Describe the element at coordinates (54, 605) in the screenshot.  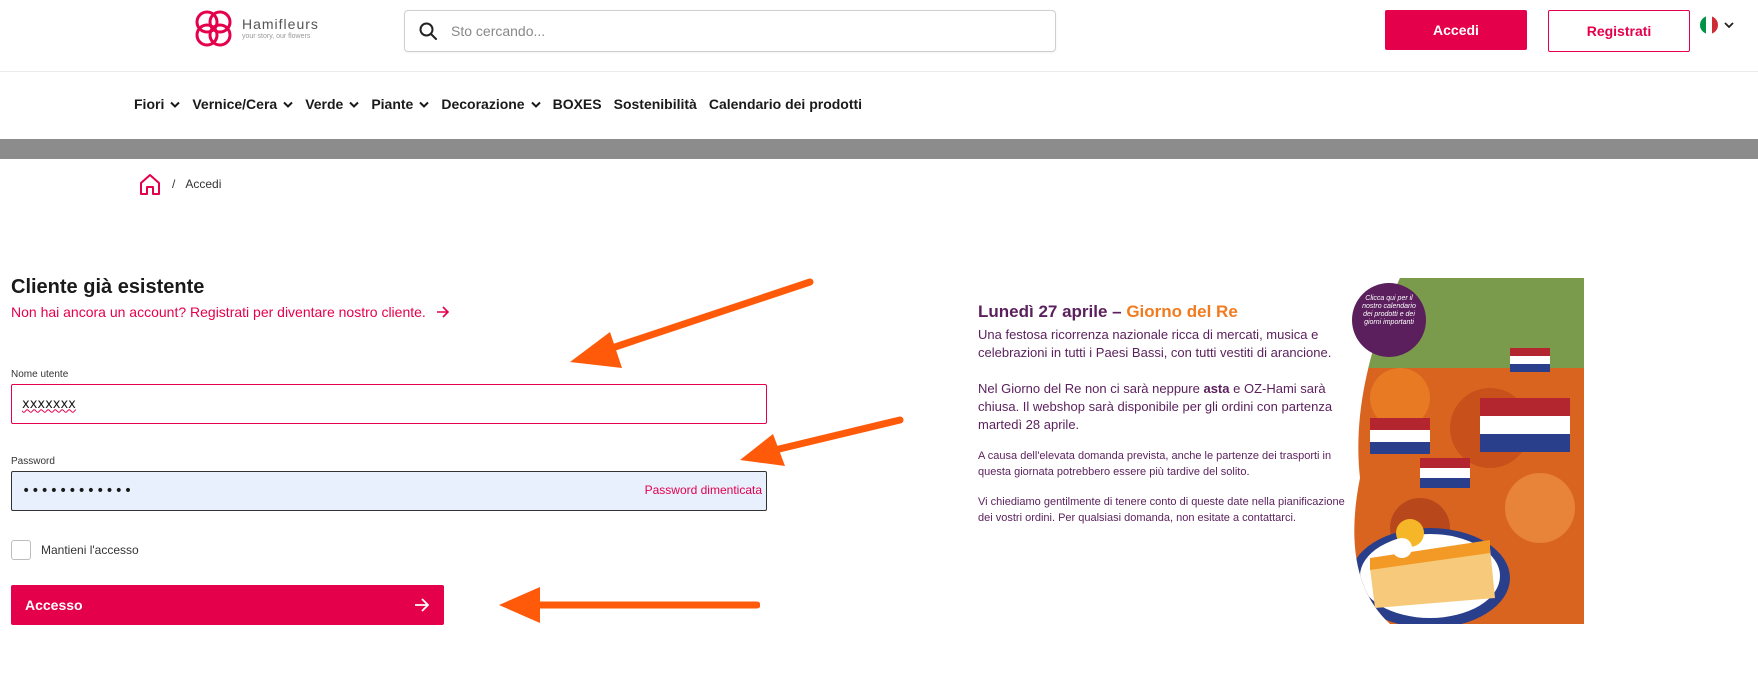
I see `submit-label: Accesso` at that location.